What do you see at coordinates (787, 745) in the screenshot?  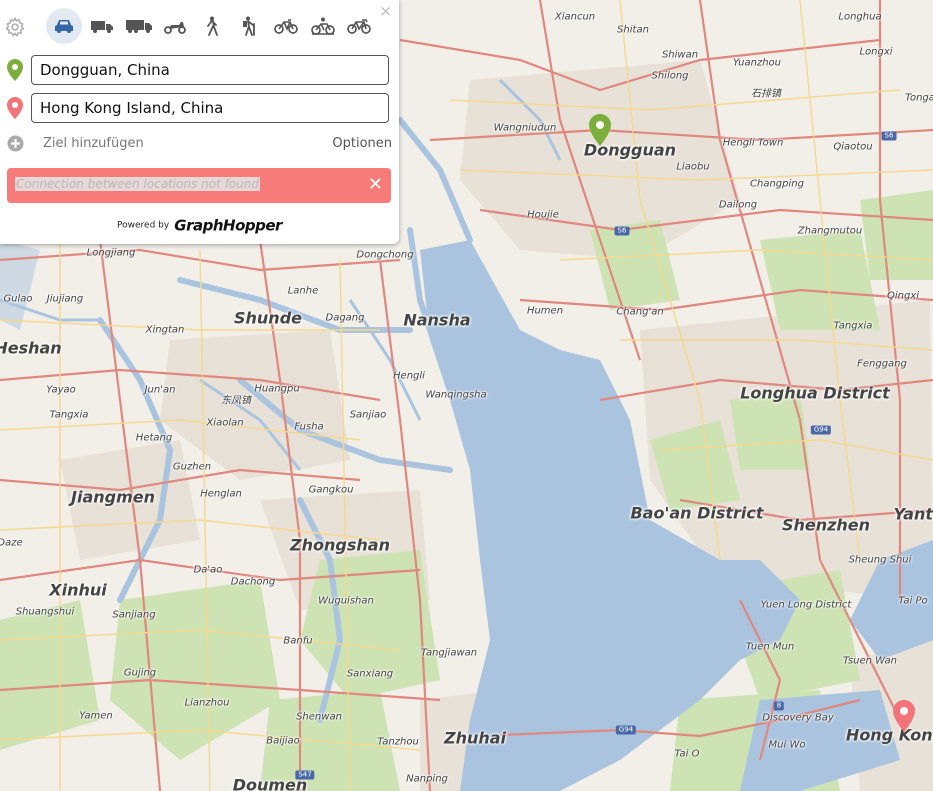 I see `map-place-label: Mui Wo` at bounding box center [787, 745].